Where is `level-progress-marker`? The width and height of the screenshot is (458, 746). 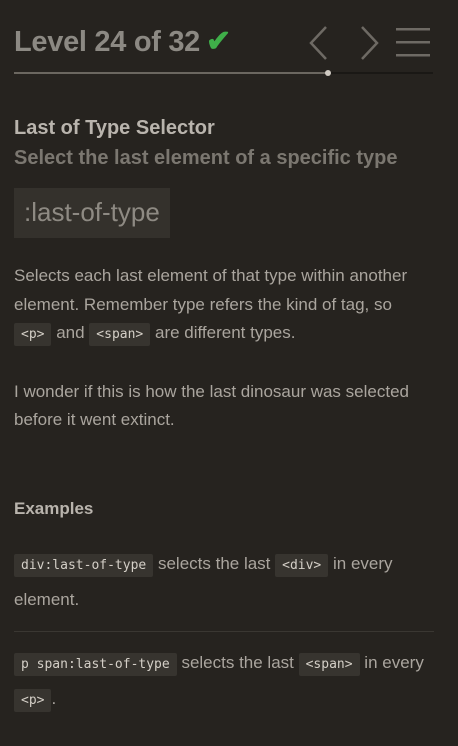 level-progress-marker is located at coordinates (328, 73).